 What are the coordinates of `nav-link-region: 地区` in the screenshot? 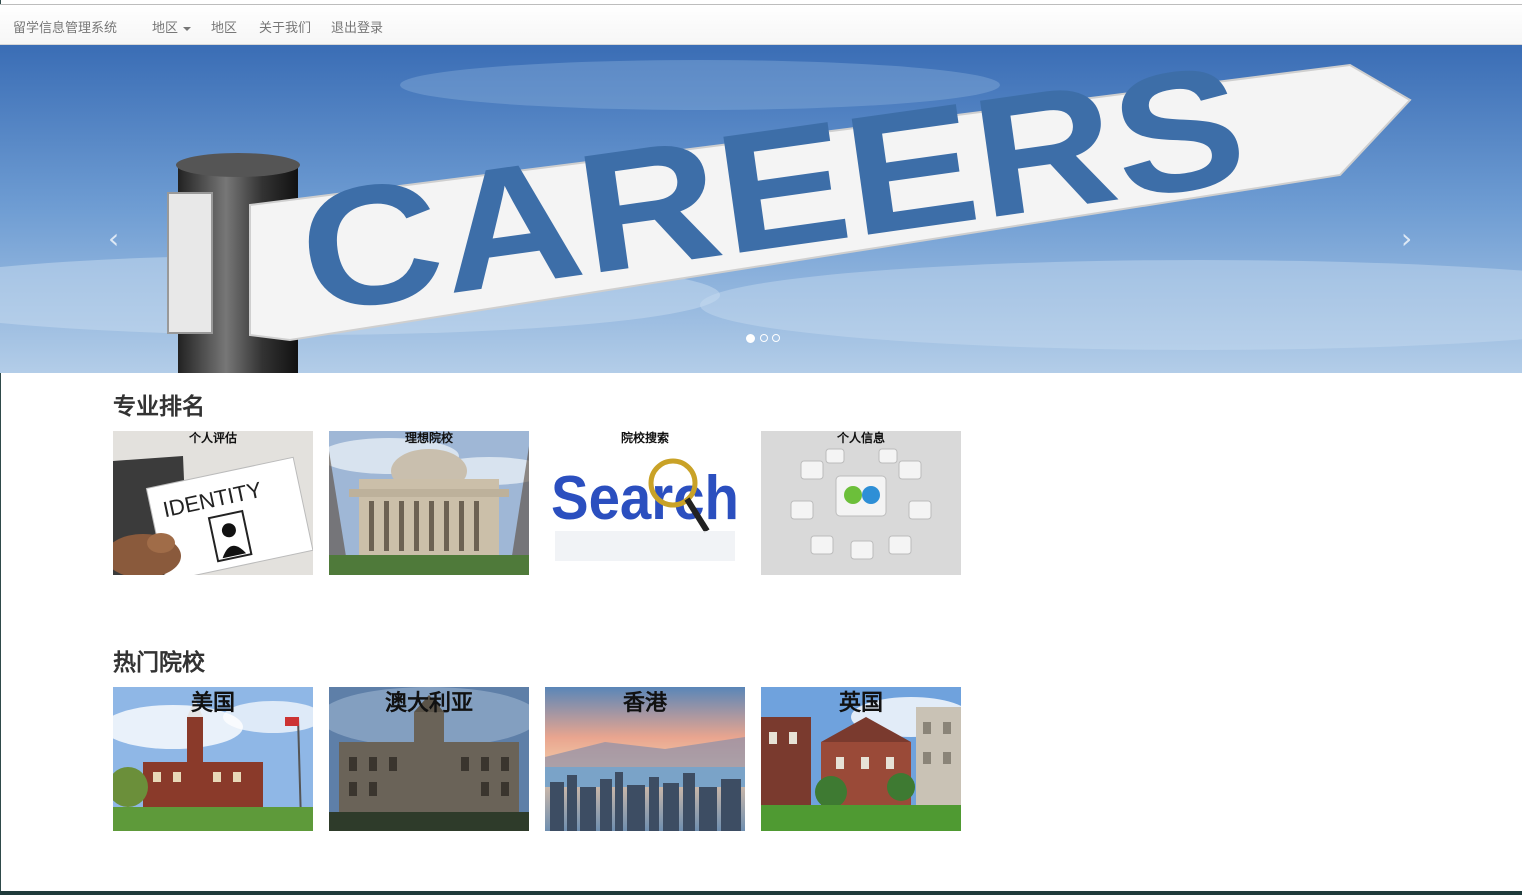 It's located at (224, 26).